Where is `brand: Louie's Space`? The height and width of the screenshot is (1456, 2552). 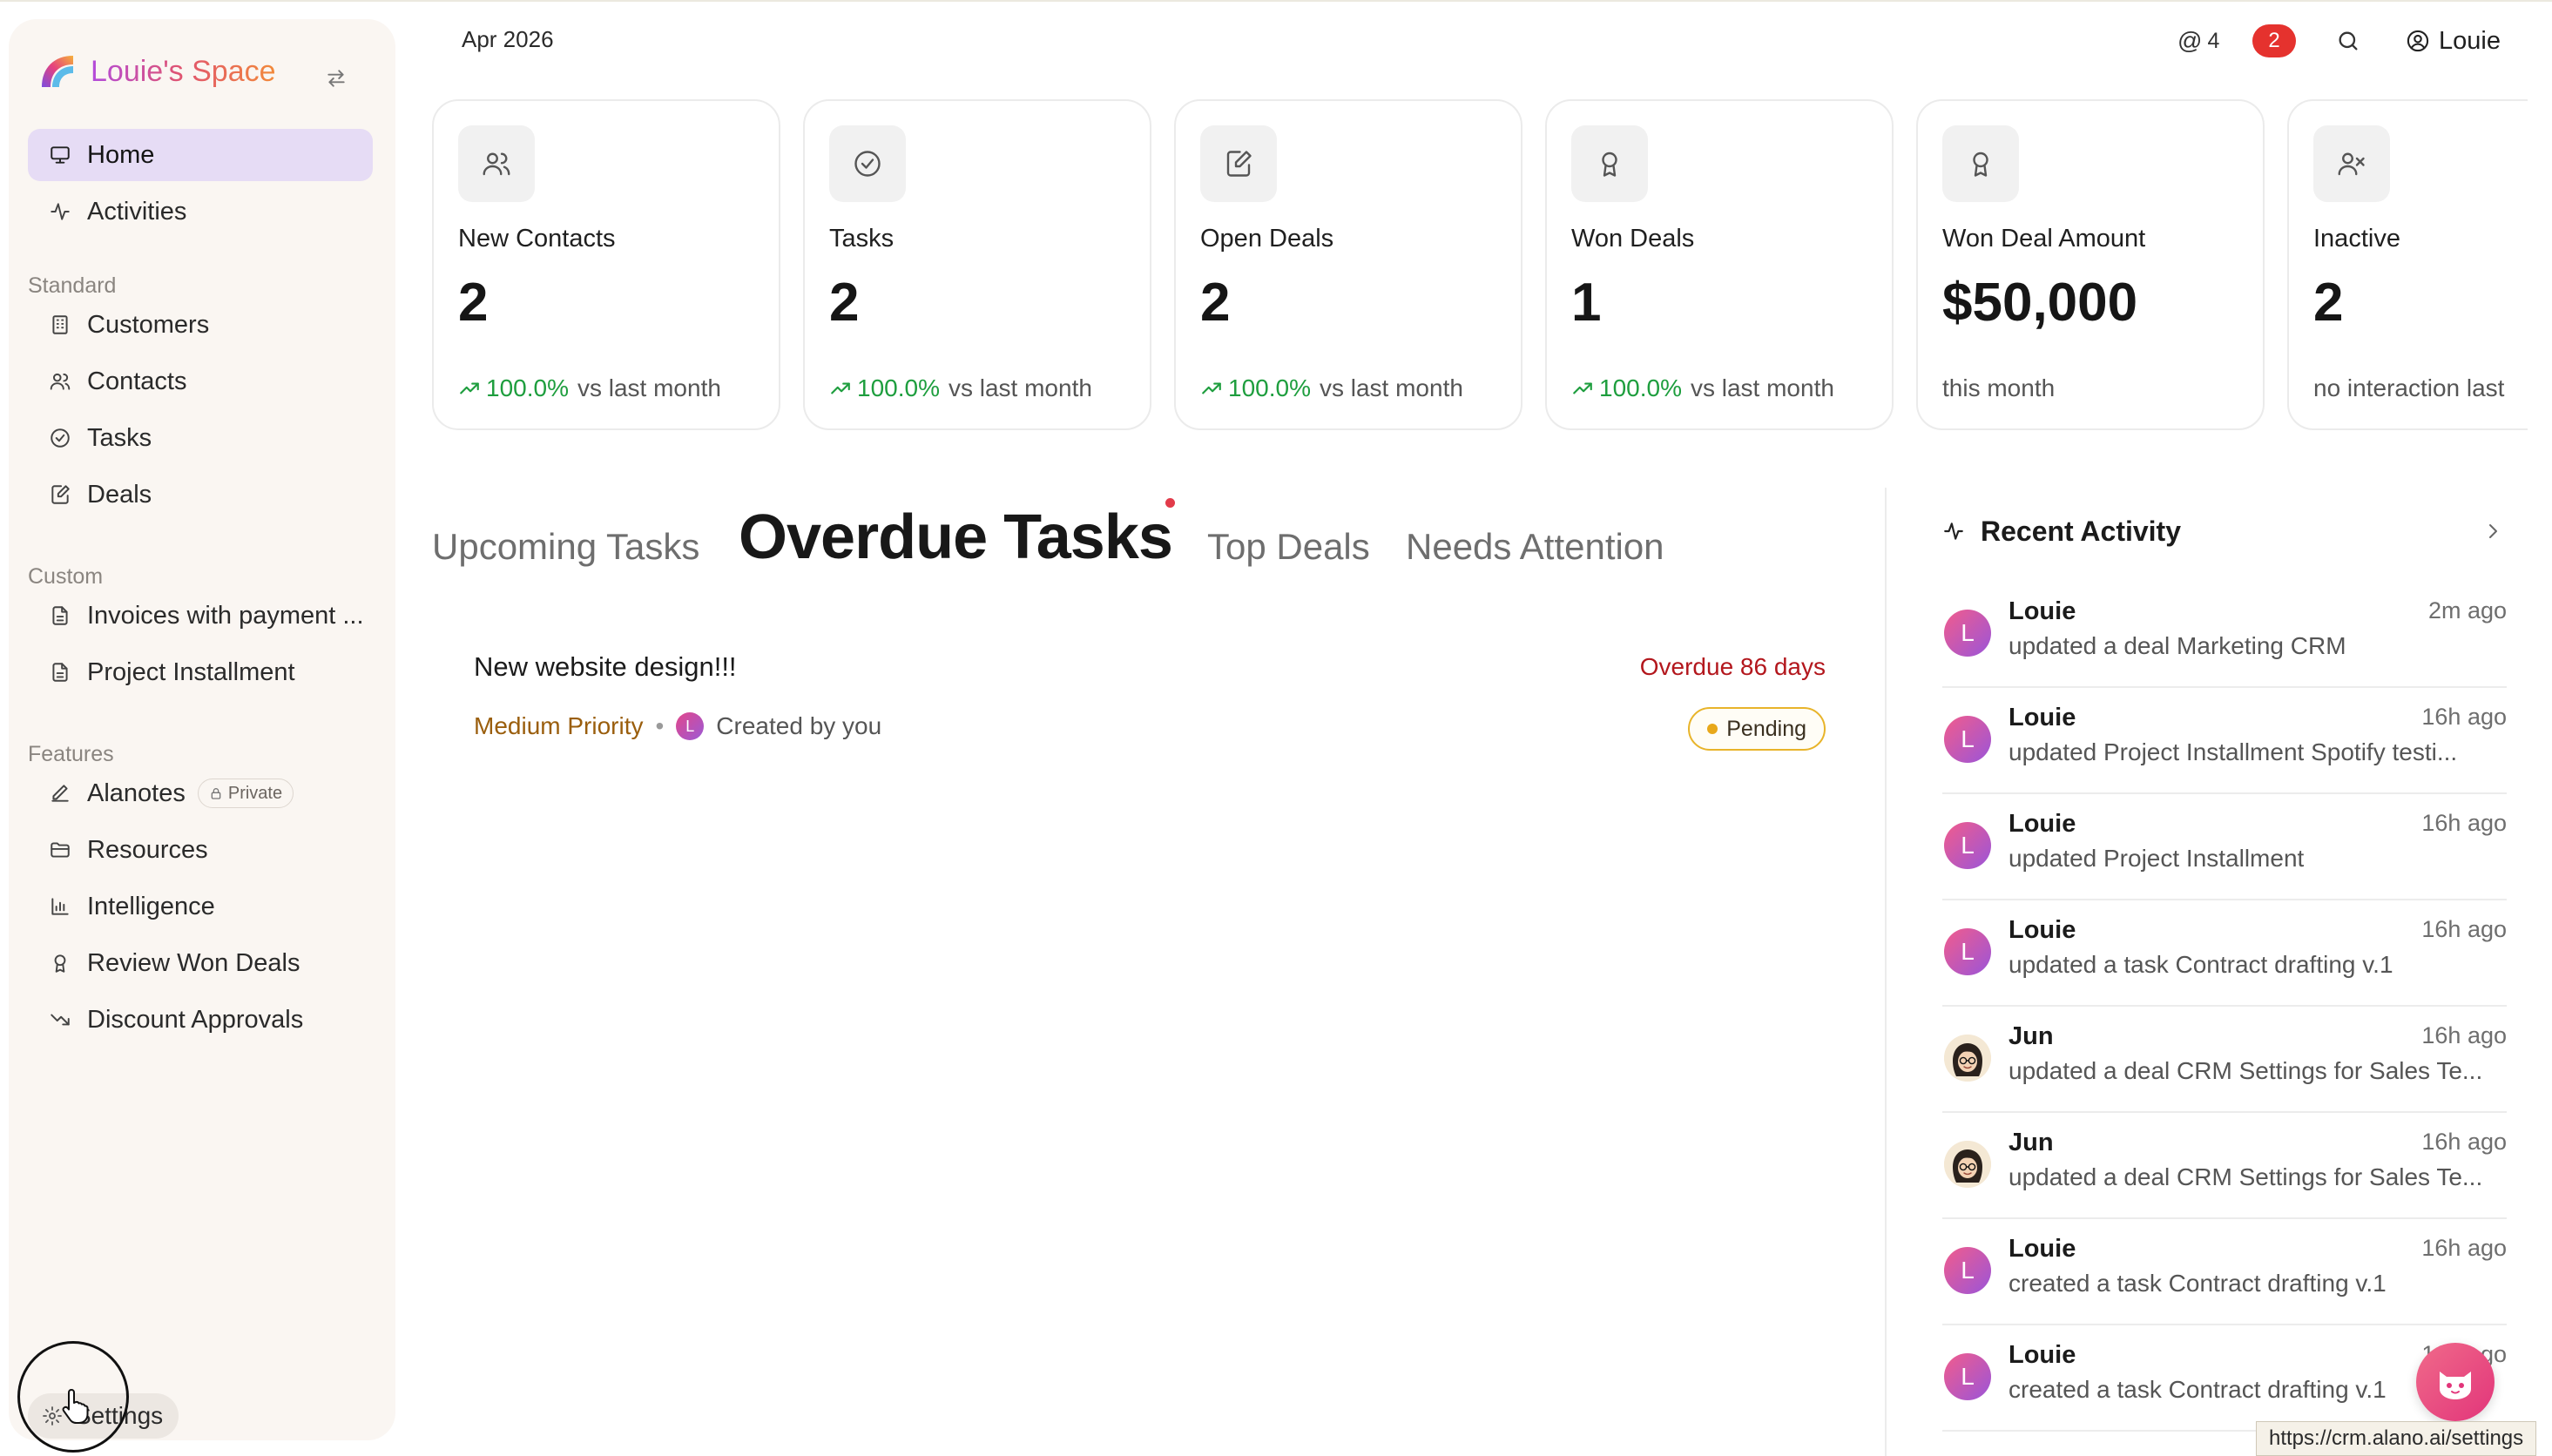 brand: Louie's Space is located at coordinates (157, 71).